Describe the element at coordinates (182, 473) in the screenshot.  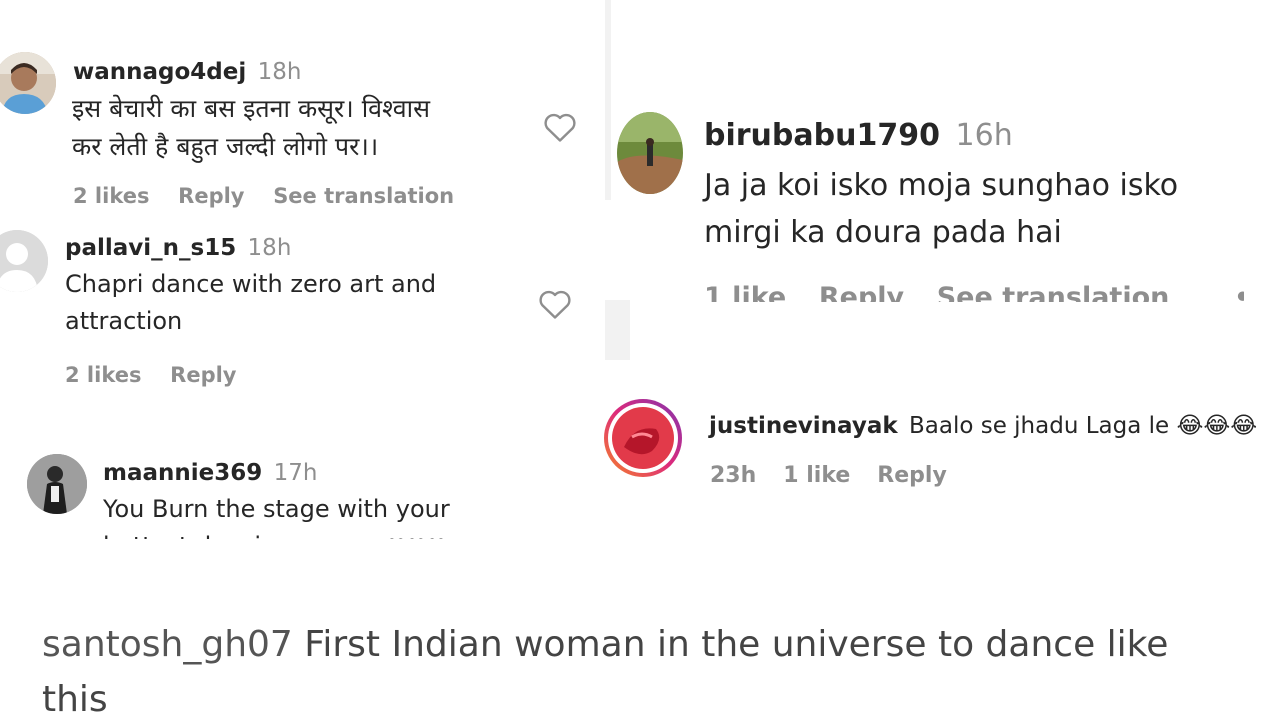
I see `username: maannie369` at that location.